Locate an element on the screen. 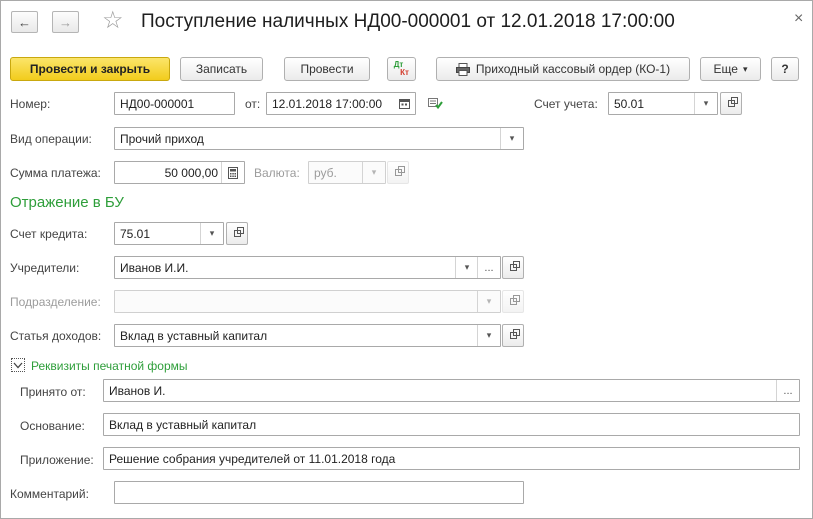 This screenshot has height=519, width=813. date-label: от: is located at coordinates (253, 104).